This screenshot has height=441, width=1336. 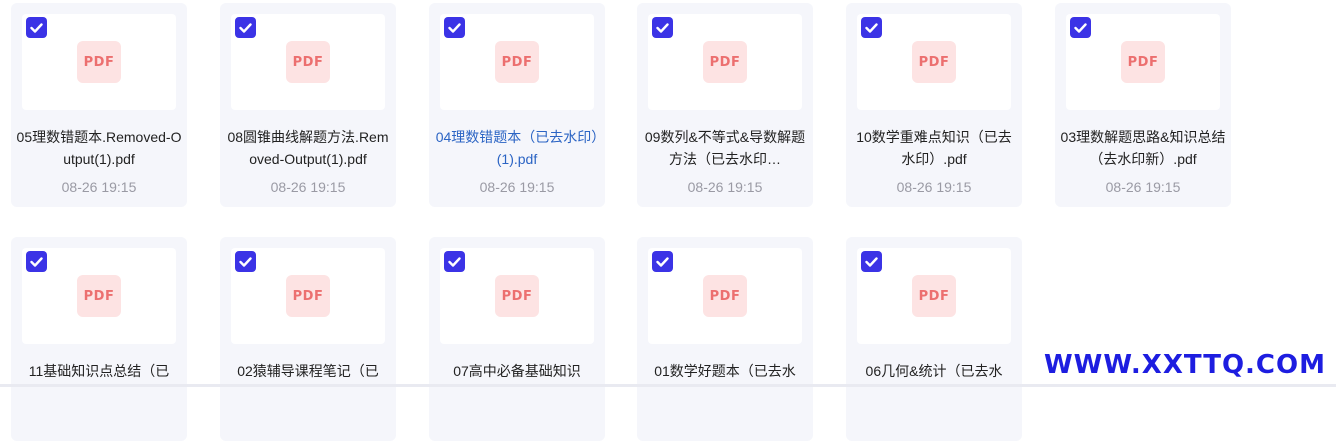 What do you see at coordinates (725, 105) in the screenshot?
I see `file-card: PDF 09数列&不等式&导数解题方法（已去水印… 08-26 19:15` at bounding box center [725, 105].